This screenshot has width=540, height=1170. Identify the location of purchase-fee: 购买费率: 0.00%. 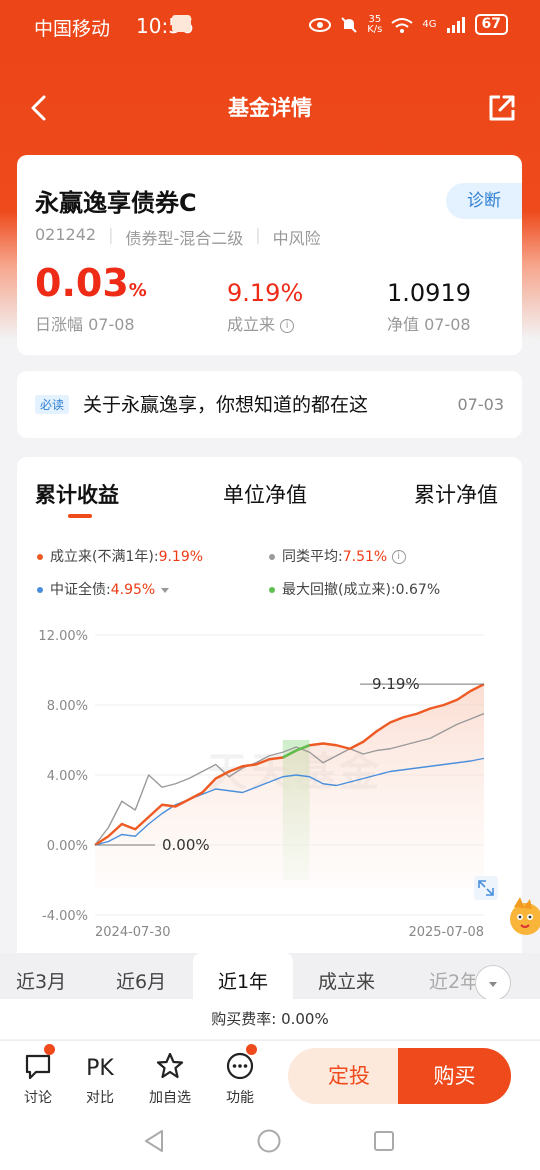
(270, 1019).